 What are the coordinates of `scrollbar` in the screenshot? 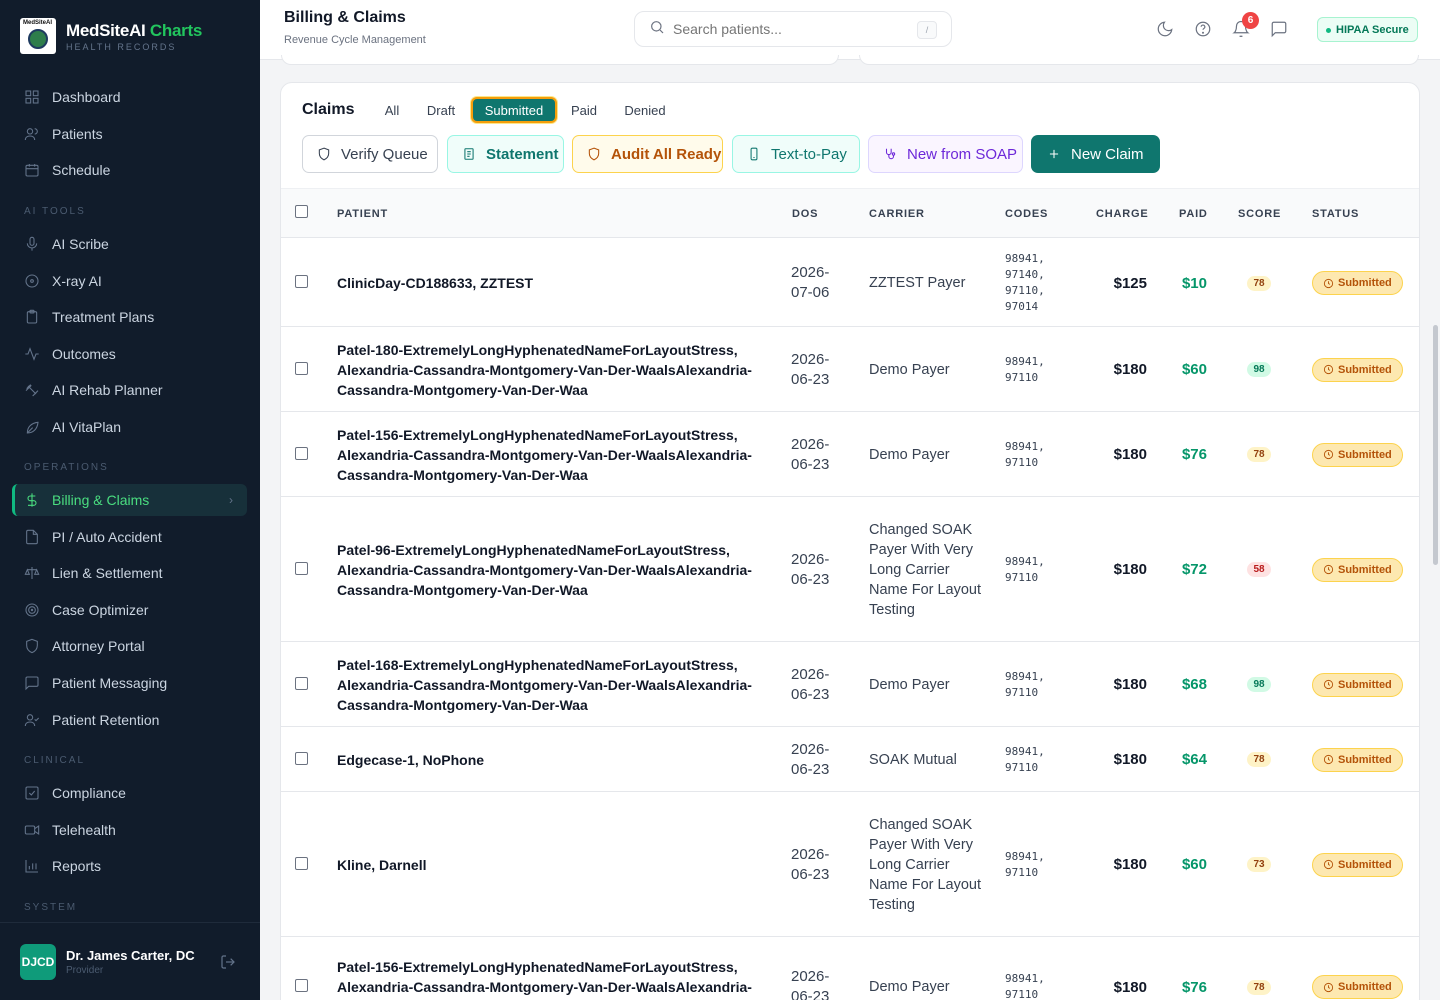 It's located at (1435, 445).